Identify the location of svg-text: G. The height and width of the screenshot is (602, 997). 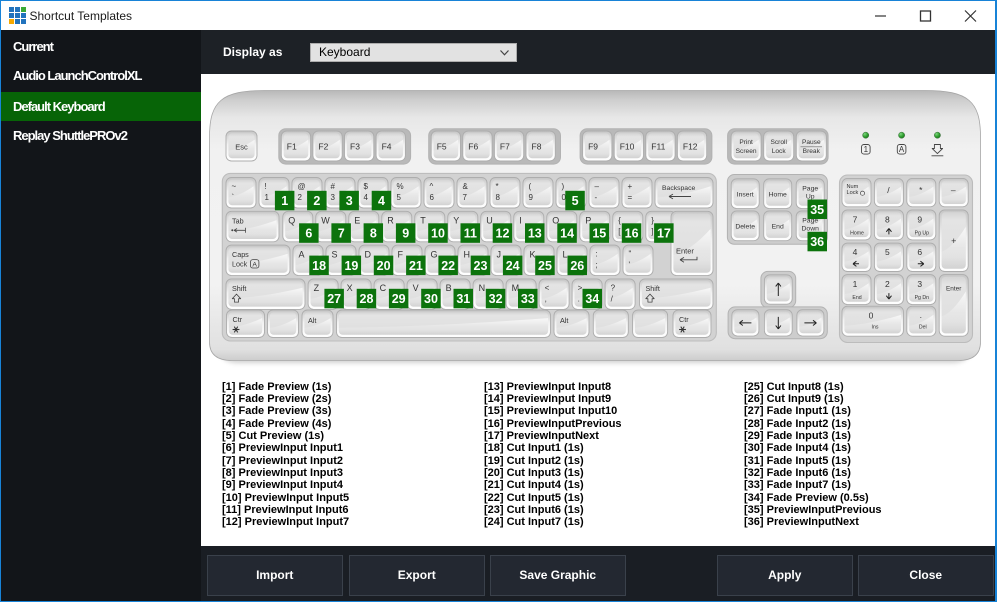
(434, 254).